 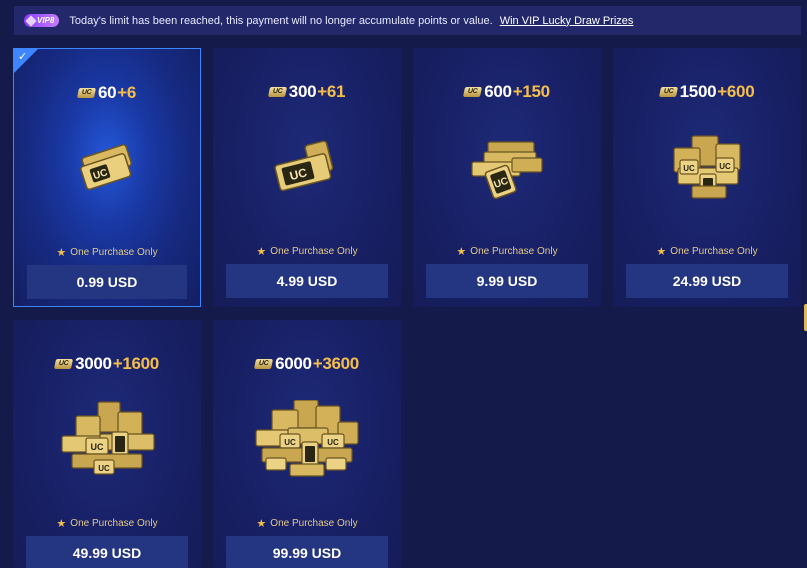 I want to click on base-amount: 3000, so click(x=93, y=363).